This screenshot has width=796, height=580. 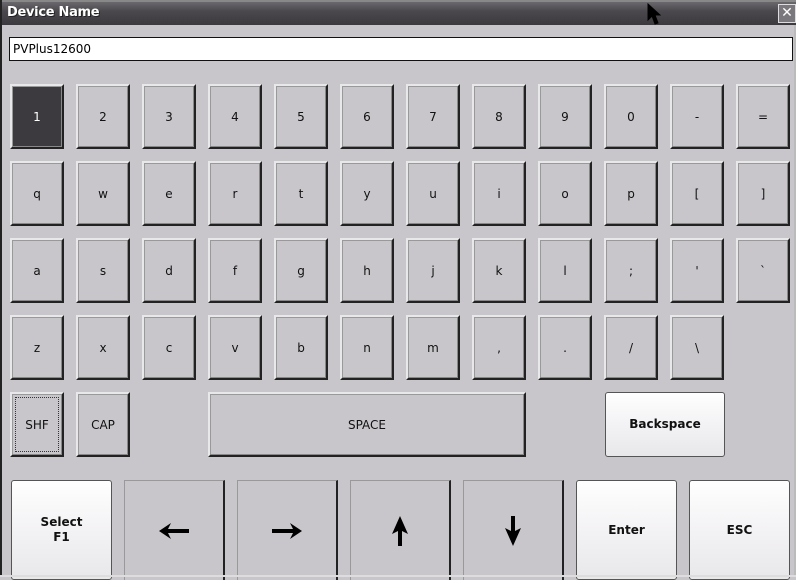 I want to click on key-3-3: v, so click(x=235, y=347).